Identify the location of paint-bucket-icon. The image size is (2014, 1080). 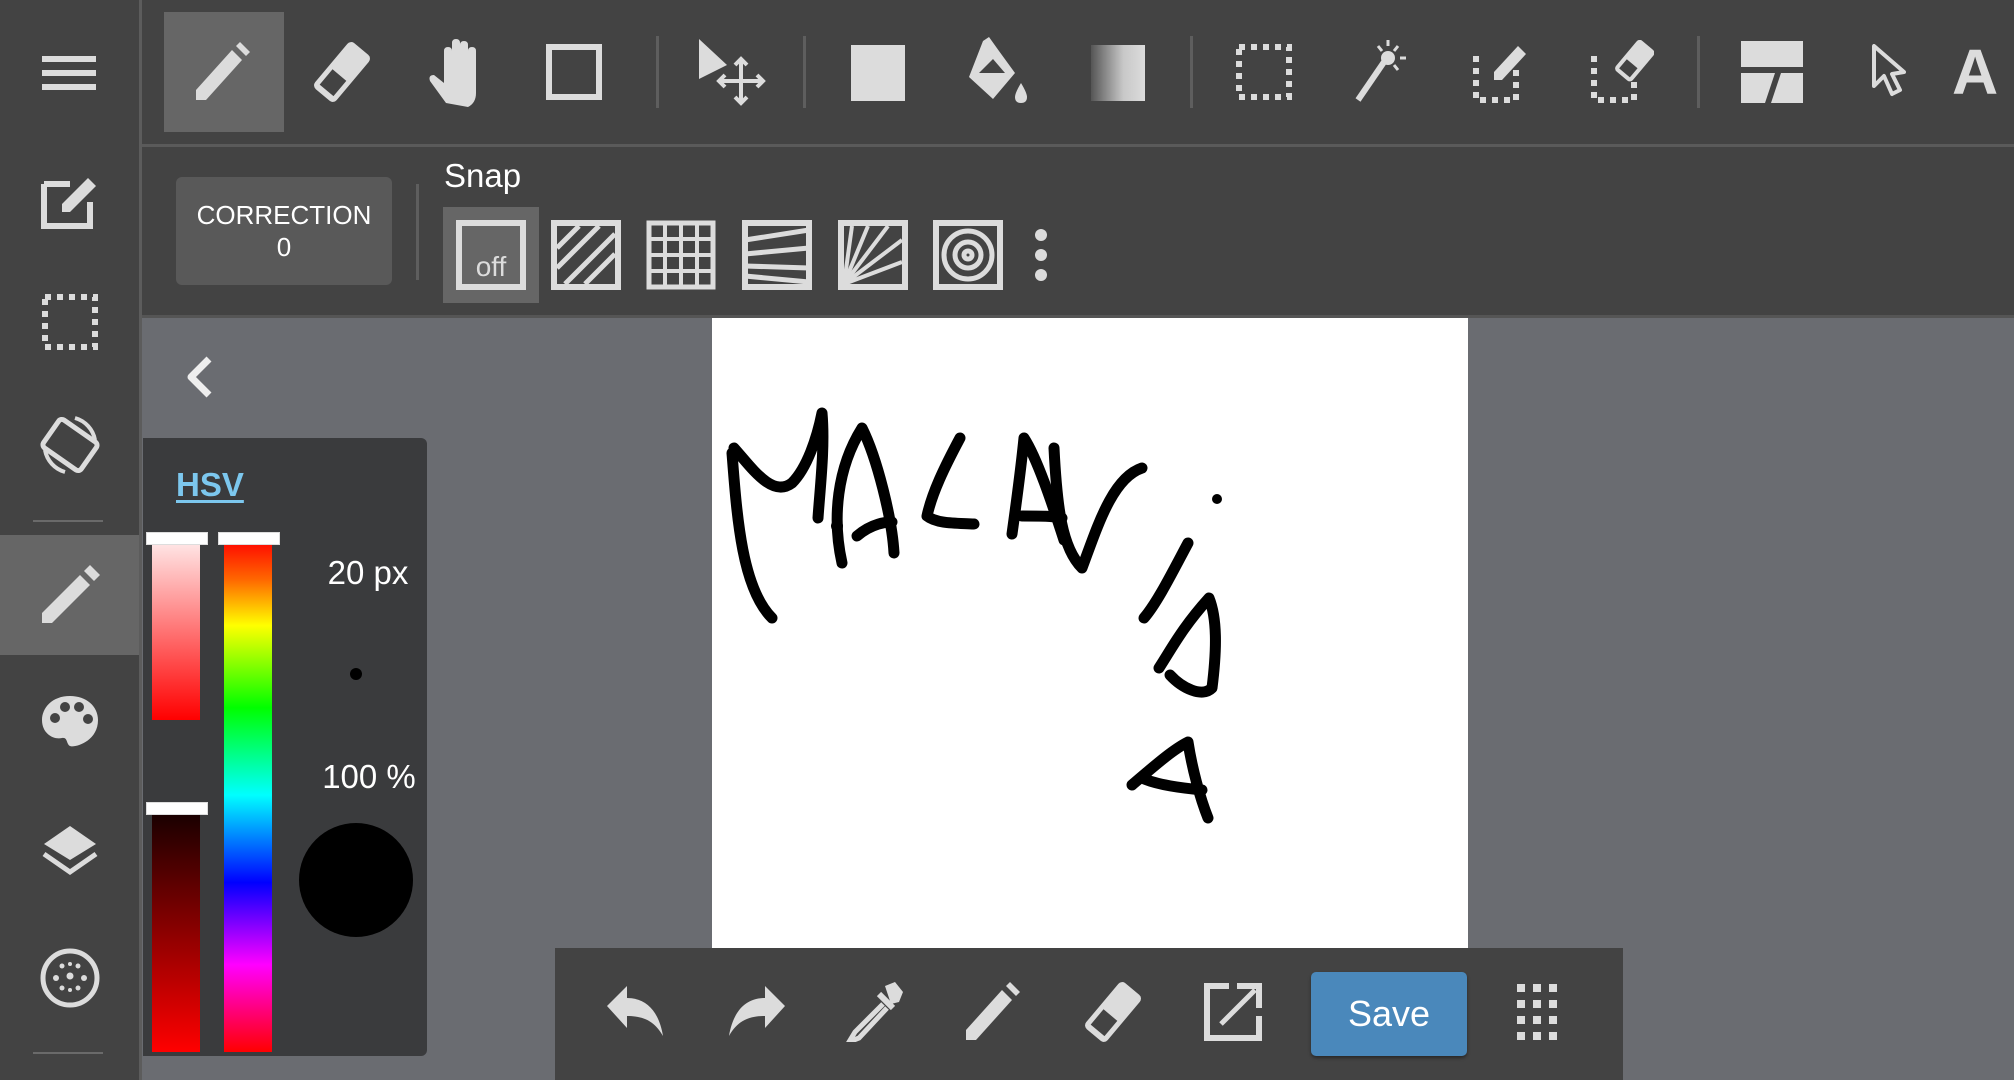
(998, 70).